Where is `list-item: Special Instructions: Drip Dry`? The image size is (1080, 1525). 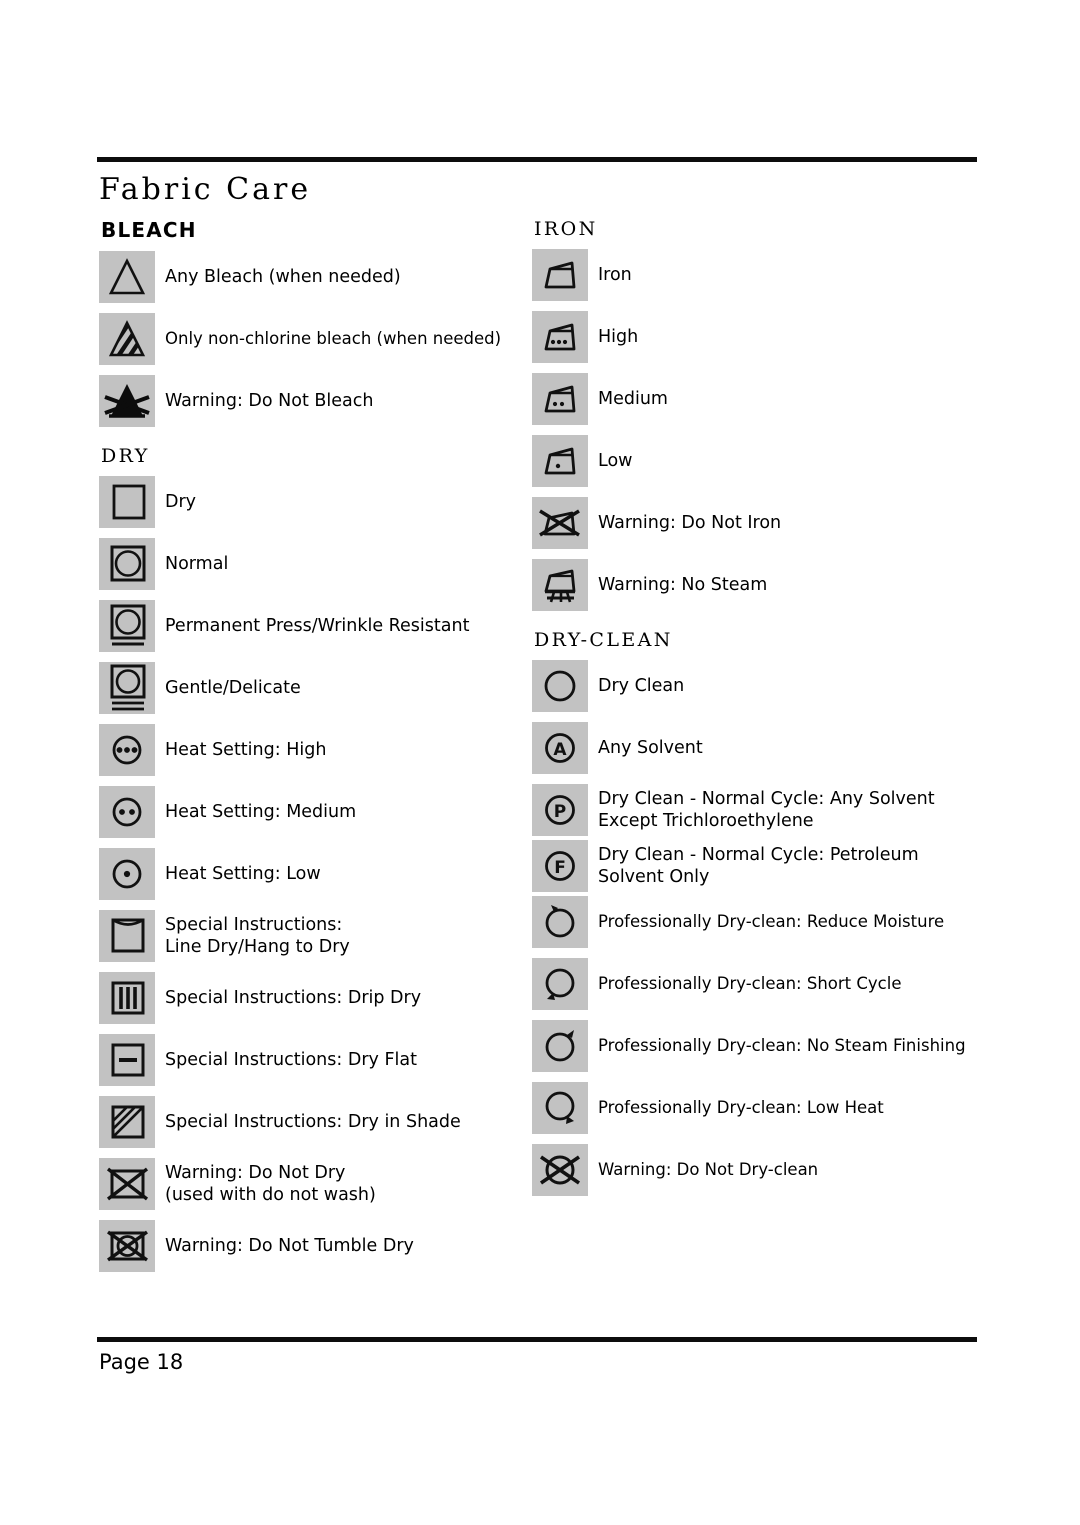 list-item: Special Instructions: Drip Dry is located at coordinates (314, 998).